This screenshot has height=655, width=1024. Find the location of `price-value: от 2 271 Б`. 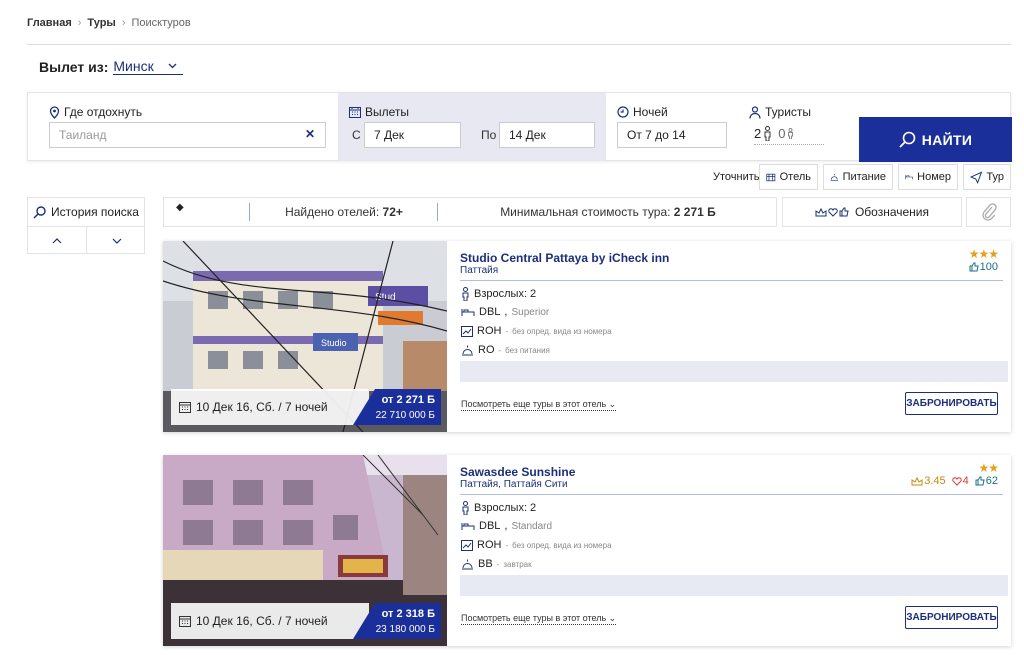

price-value: от 2 271 Б is located at coordinates (408, 400).